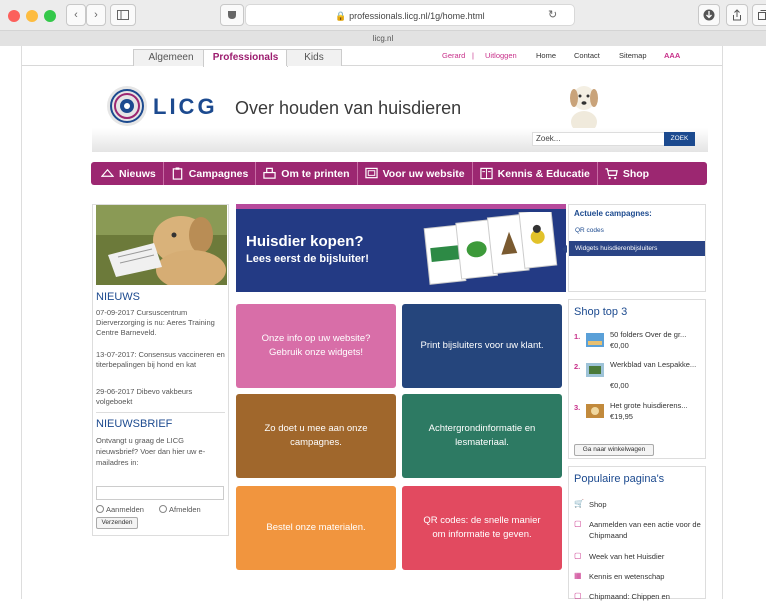  What do you see at coordinates (584, 110) in the screenshot?
I see `dog-mascot-image` at bounding box center [584, 110].